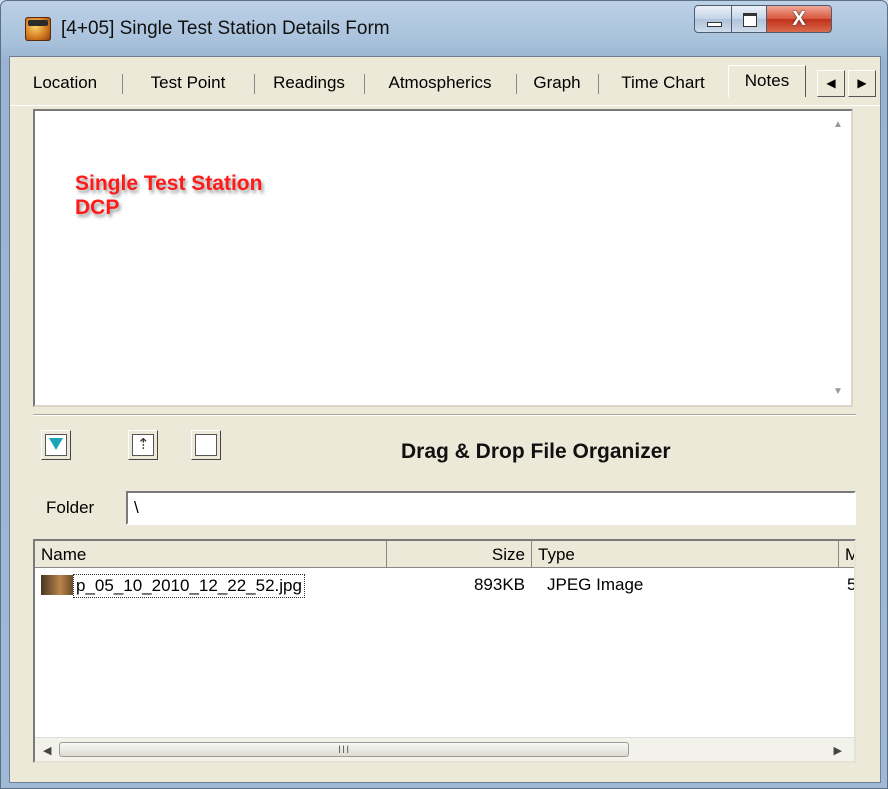 Image resolution: width=888 pixels, height=789 pixels. I want to click on file-name: p_05_10_2010_12_22_52.jpg, so click(189, 586).